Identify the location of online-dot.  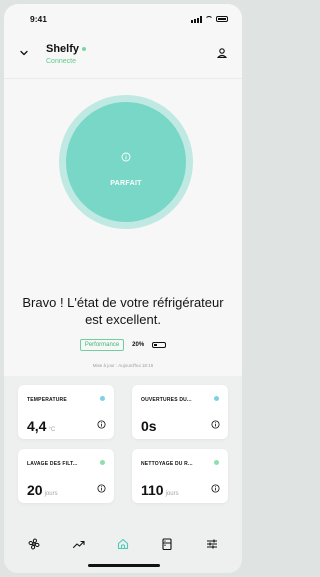
(84, 49).